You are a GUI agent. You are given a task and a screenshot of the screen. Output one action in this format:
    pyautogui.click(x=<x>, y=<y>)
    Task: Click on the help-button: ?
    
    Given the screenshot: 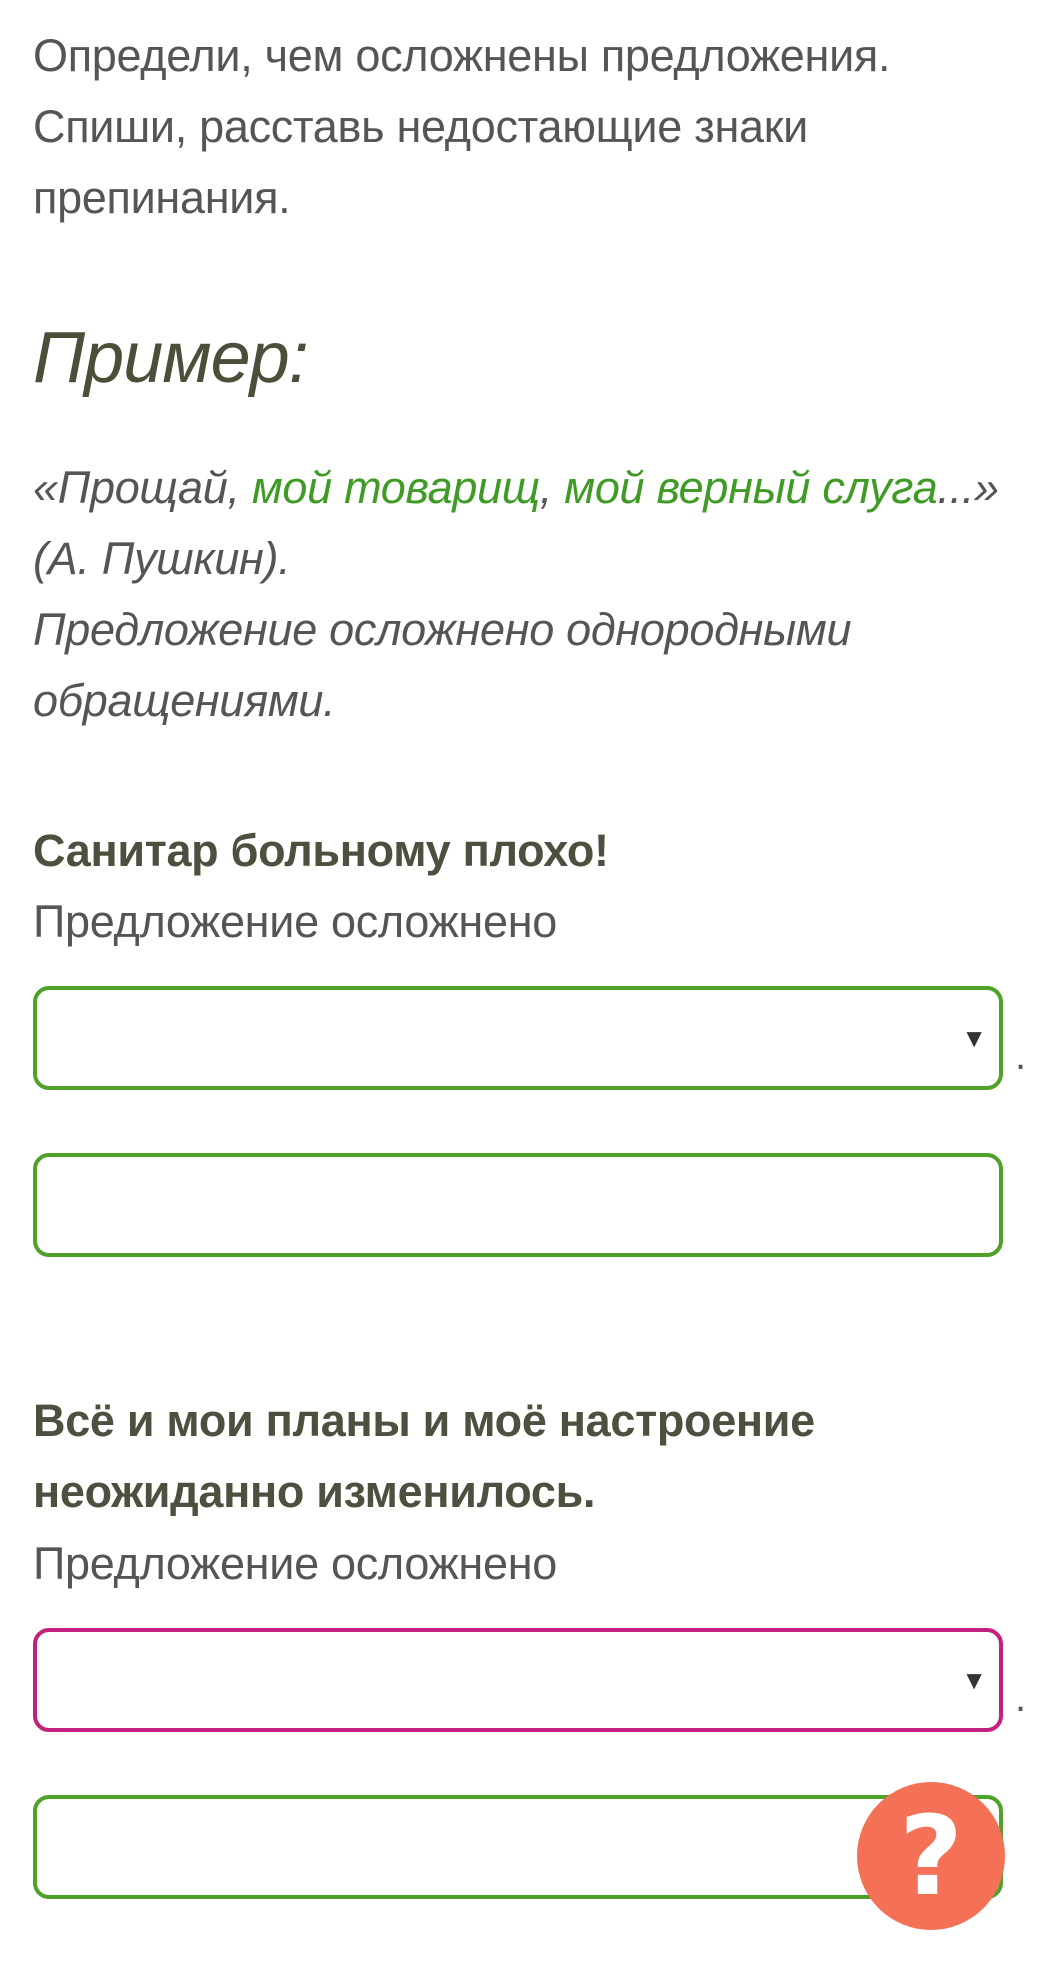 What is the action you would take?
    pyautogui.click(x=931, y=1856)
    